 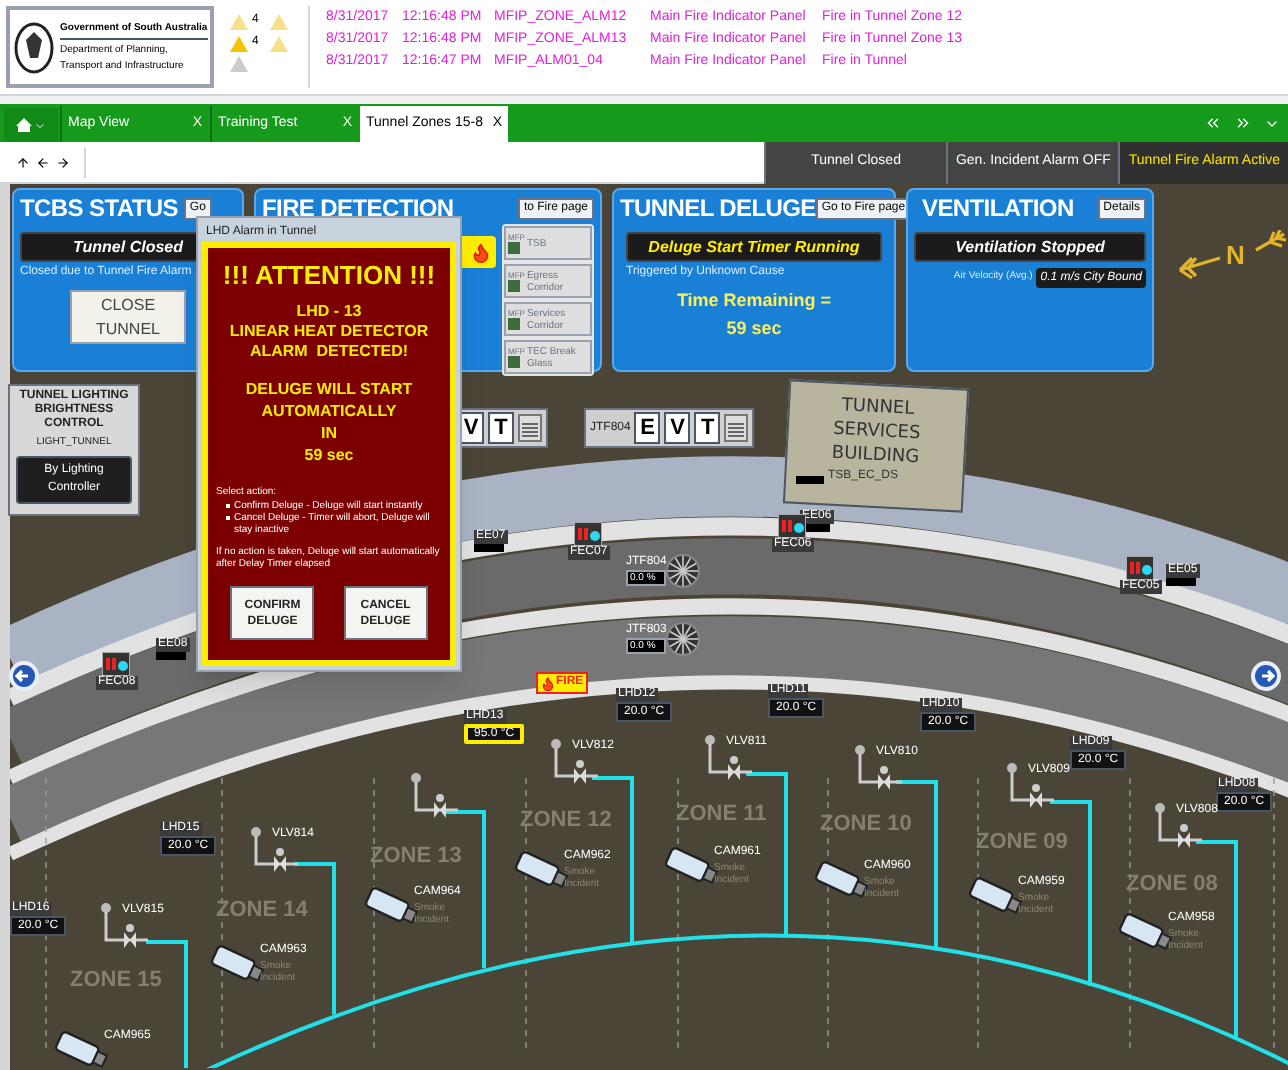 What do you see at coordinates (754, 247) in the screenshot?
I see `deluge-status: Deluge Start Timer Running` at bounding box center [754, 247].